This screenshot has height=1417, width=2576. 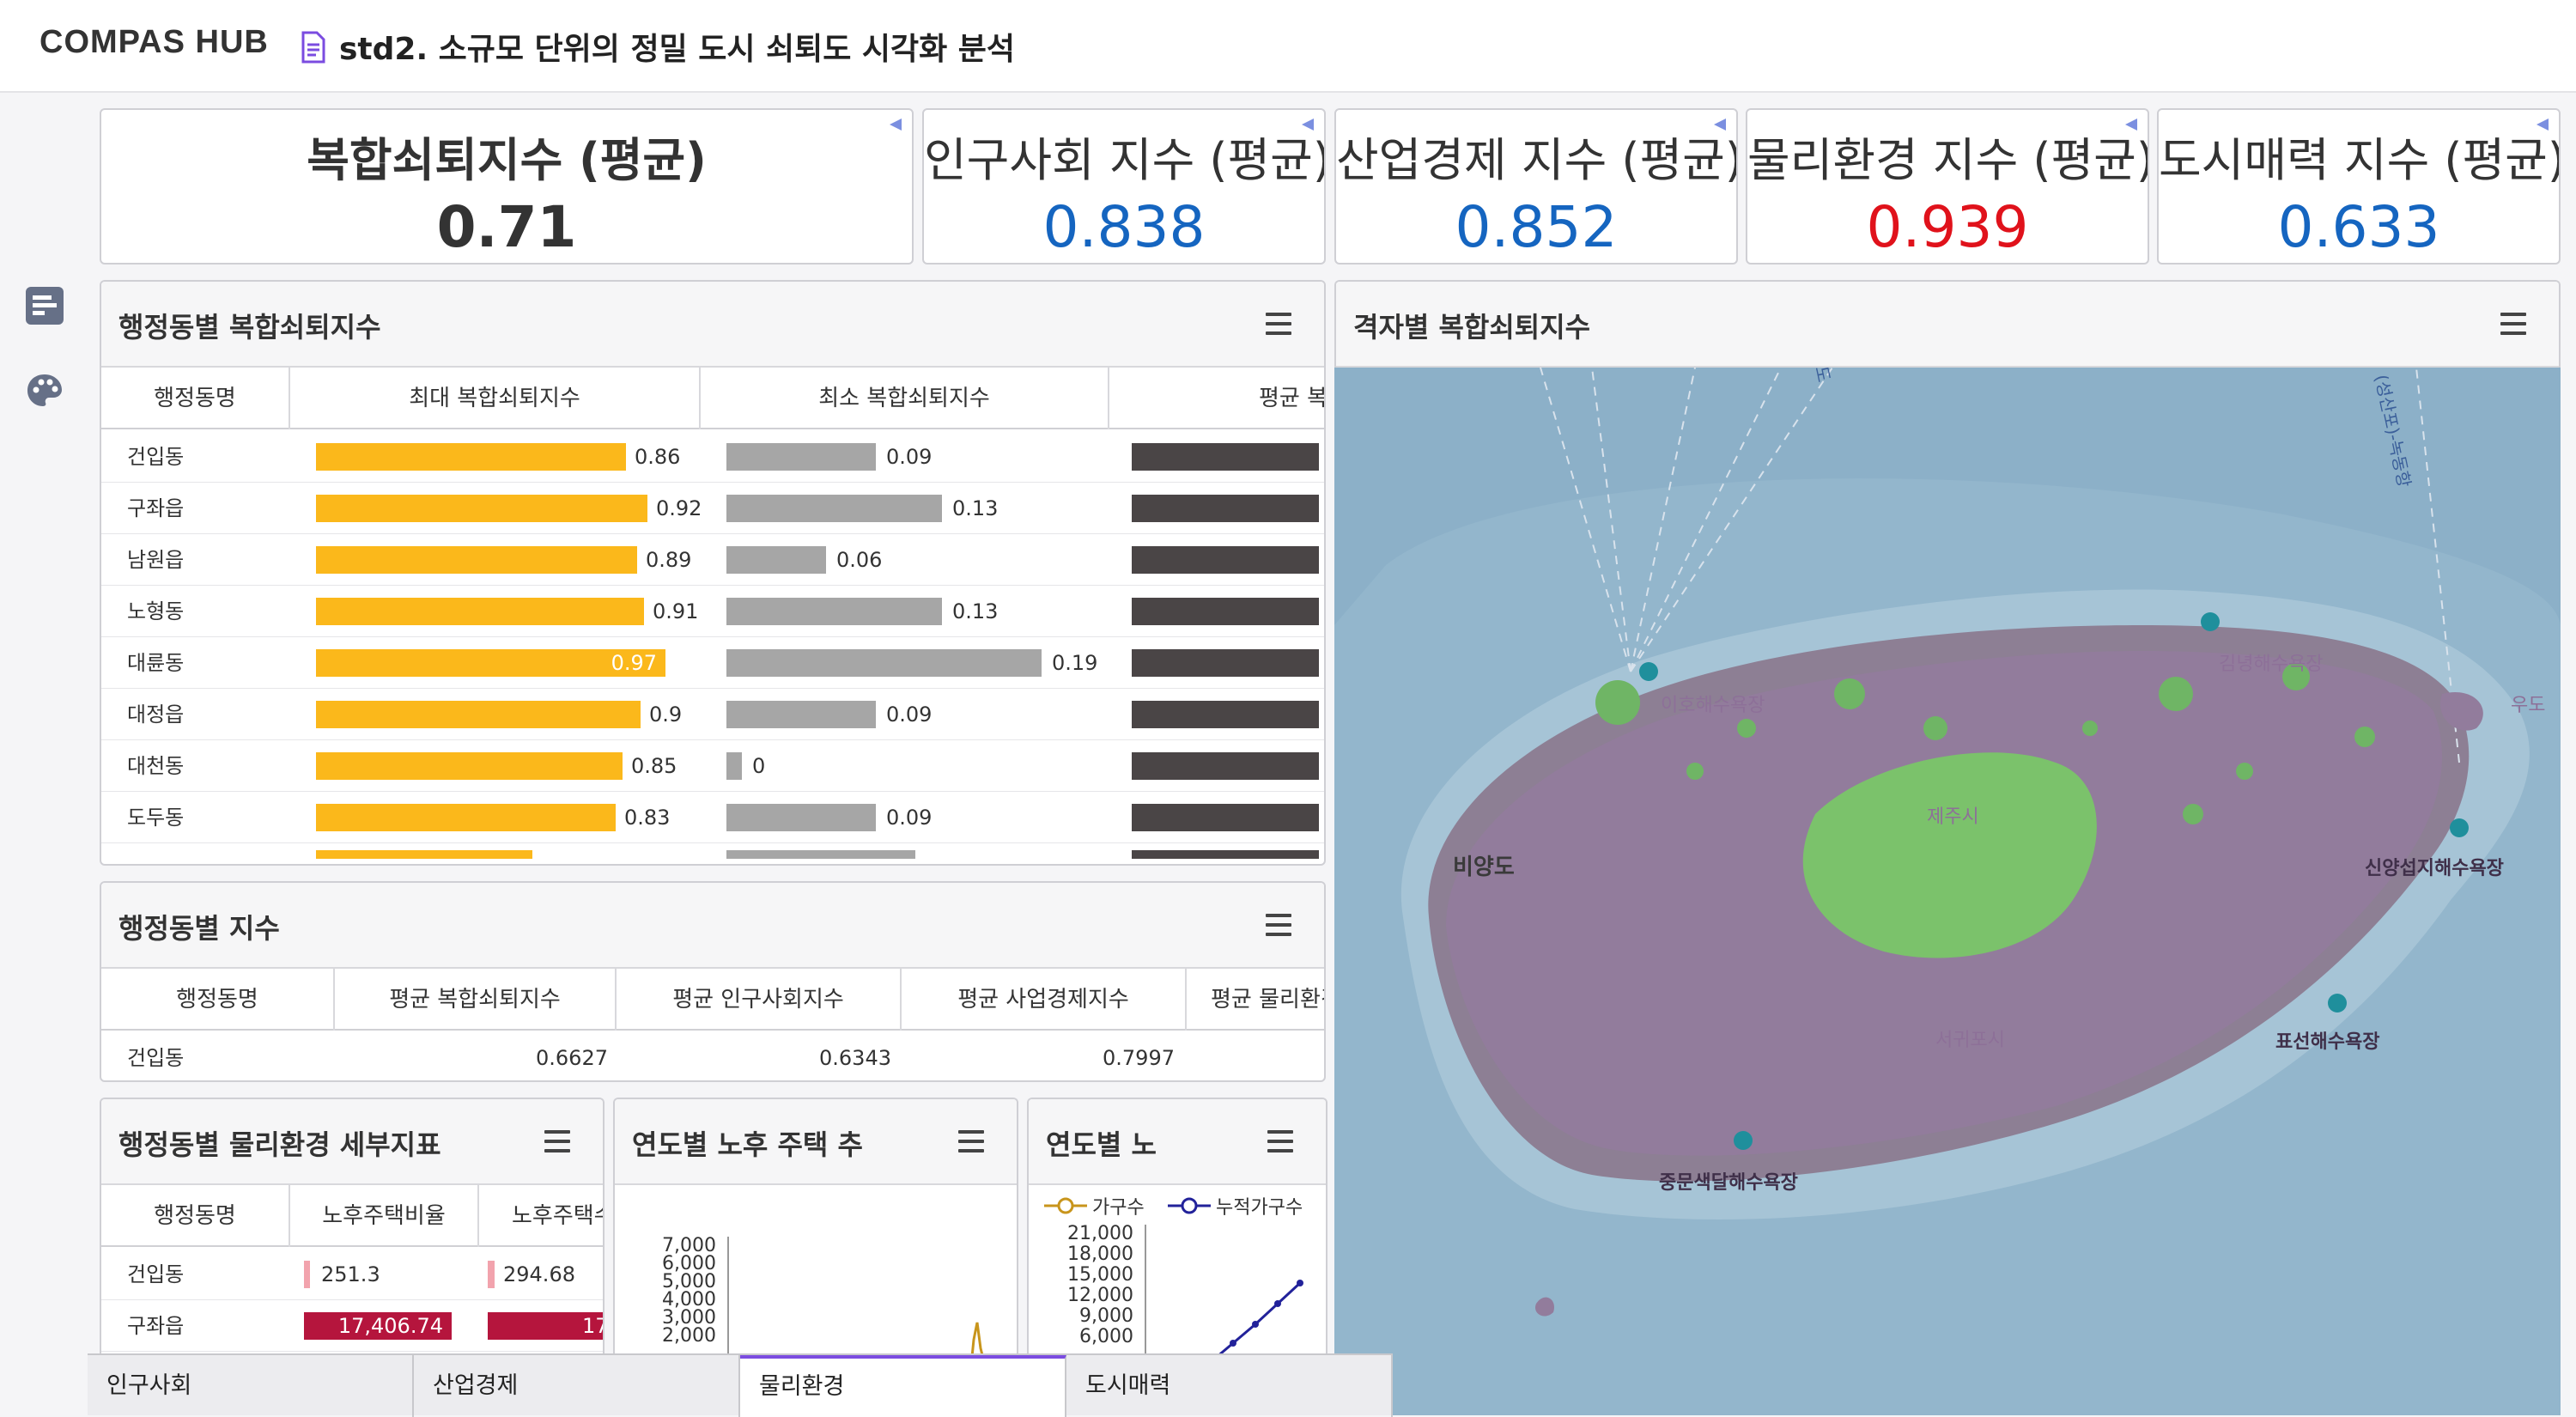 What do you see at coordinates (713, 611) in the screenshot?
I see `table-row: 노형동 0.91 0.13` at bounding box center [713, 611].